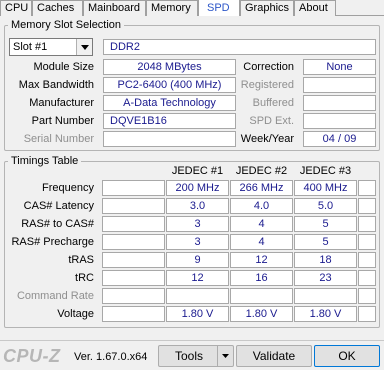  Describe the element at coordinates (339, 67) in the screenshot. I see `correction-field: None` at that location.